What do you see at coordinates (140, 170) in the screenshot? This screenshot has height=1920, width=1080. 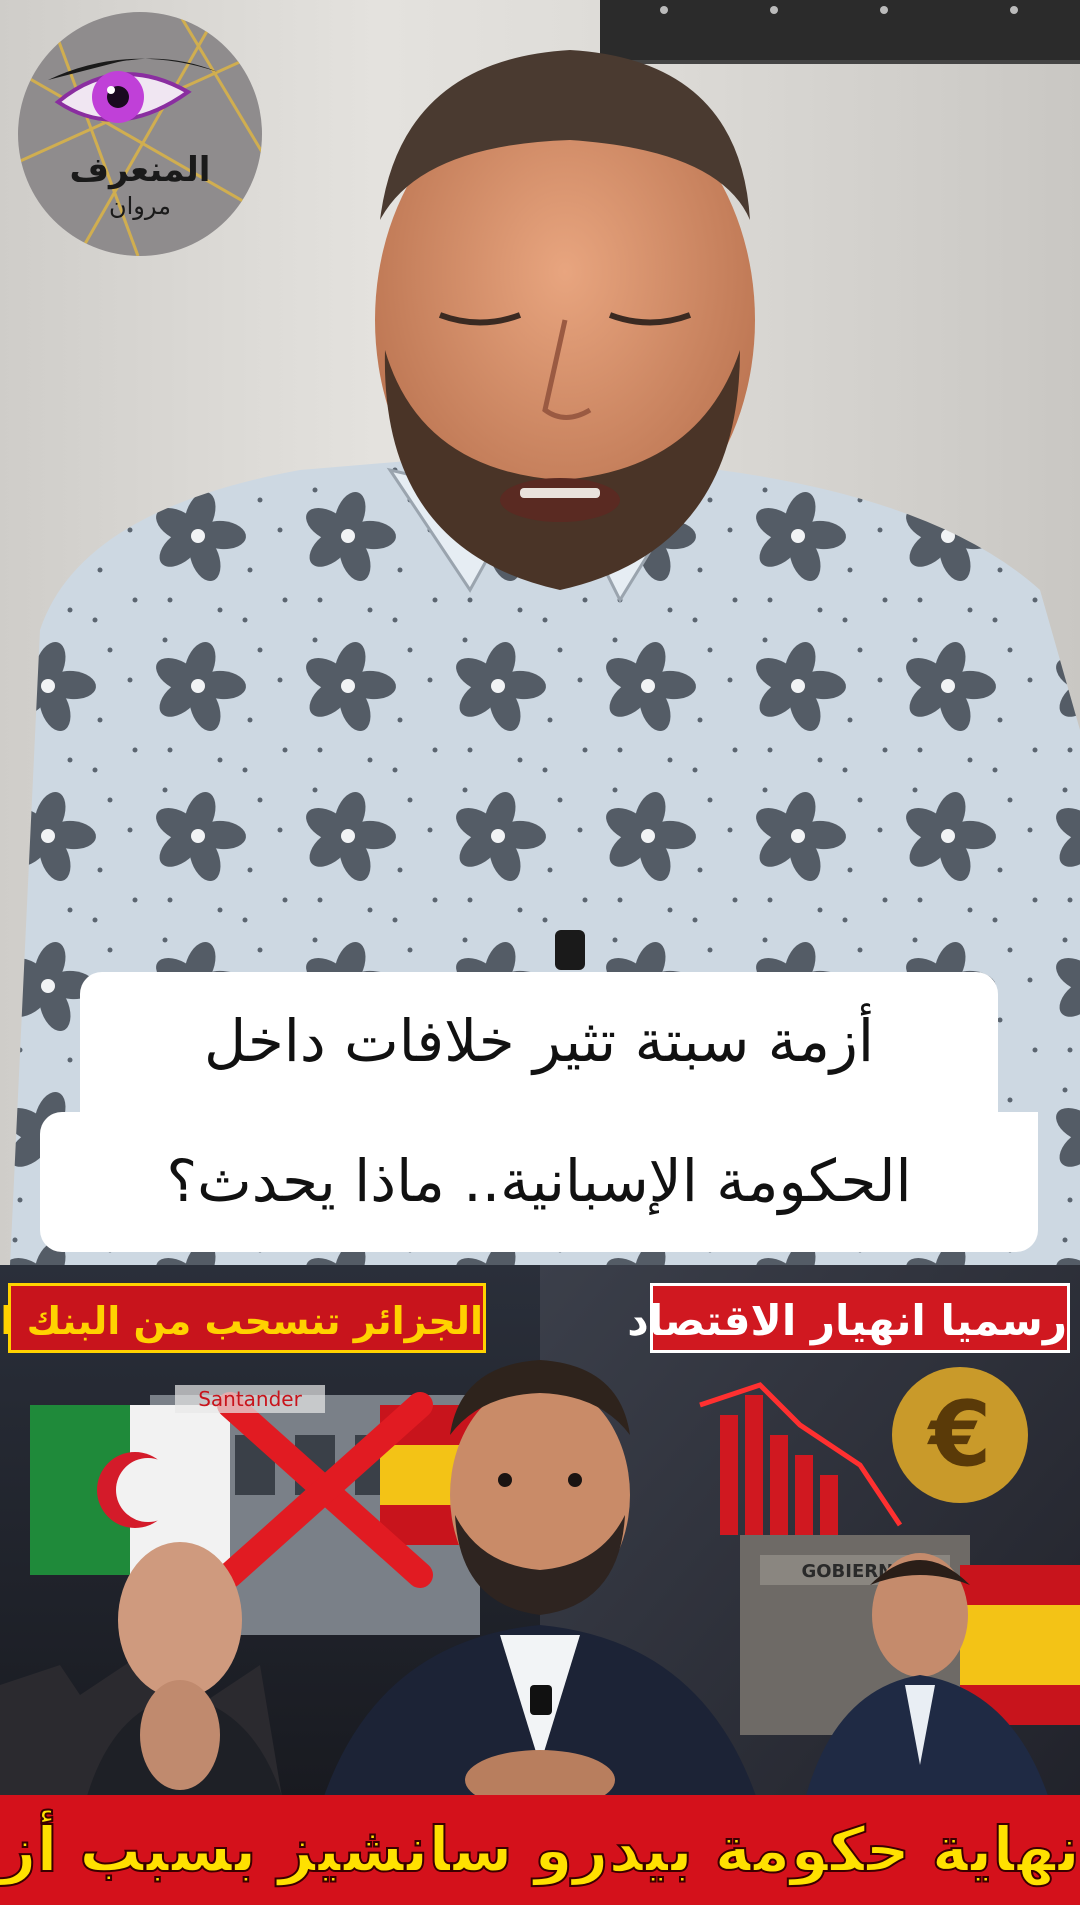 I see `logo-title: المنعرف` at bounding box center [140, 170].